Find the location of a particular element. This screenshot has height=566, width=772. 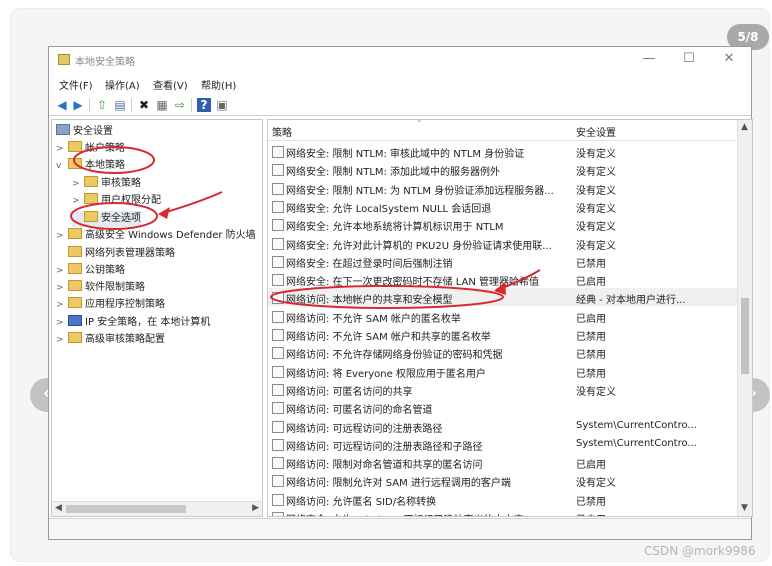

table-row: 网络安全: 允许 LocalSystem NULL 会话回退 没有定义 is located at coordinates (503, 206).